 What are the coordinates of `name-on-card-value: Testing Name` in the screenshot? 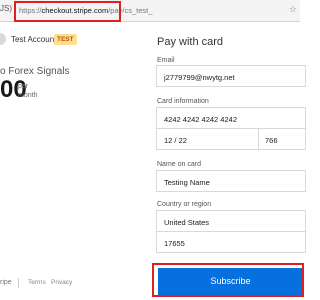 It's located at (187, 182).